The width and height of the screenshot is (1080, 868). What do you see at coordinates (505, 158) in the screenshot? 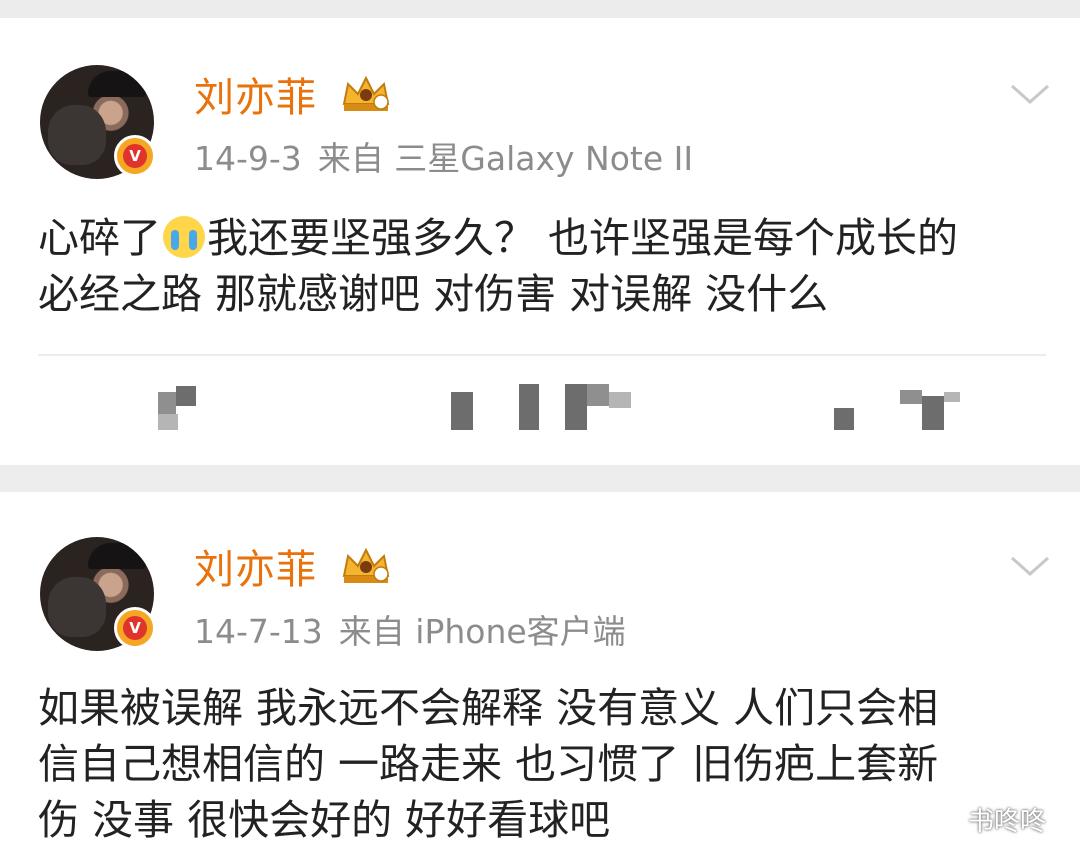
I see `post-source: 来自 三星Galaxy Note II` at bounding box center [505, 158].